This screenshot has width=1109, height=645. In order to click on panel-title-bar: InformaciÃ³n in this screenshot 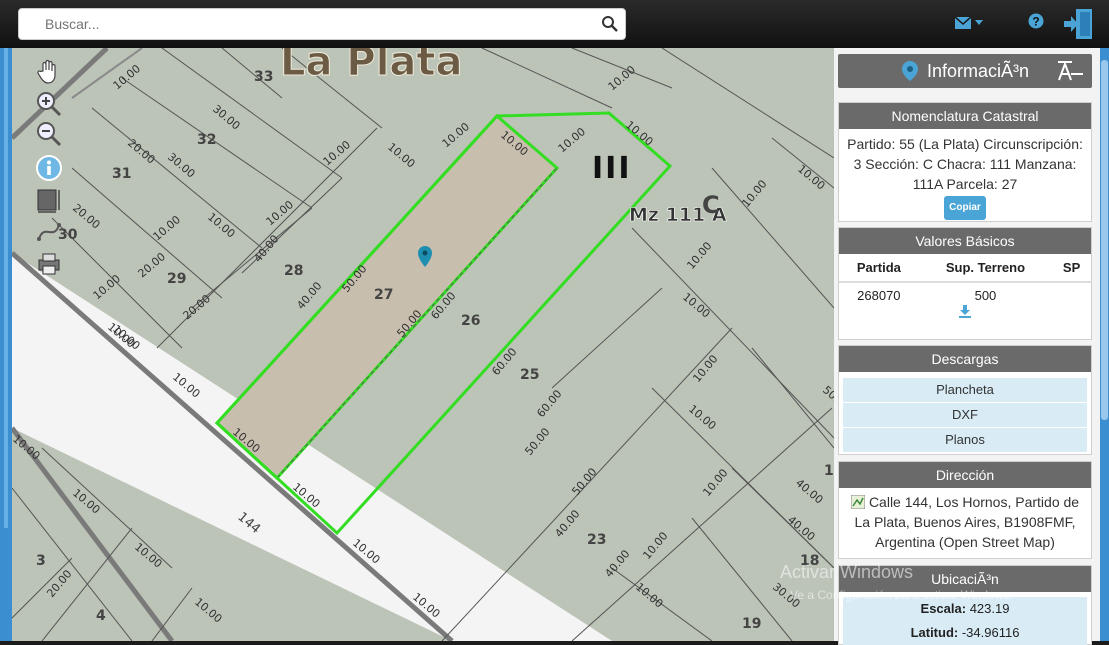, I will do `click(965, 71)`.